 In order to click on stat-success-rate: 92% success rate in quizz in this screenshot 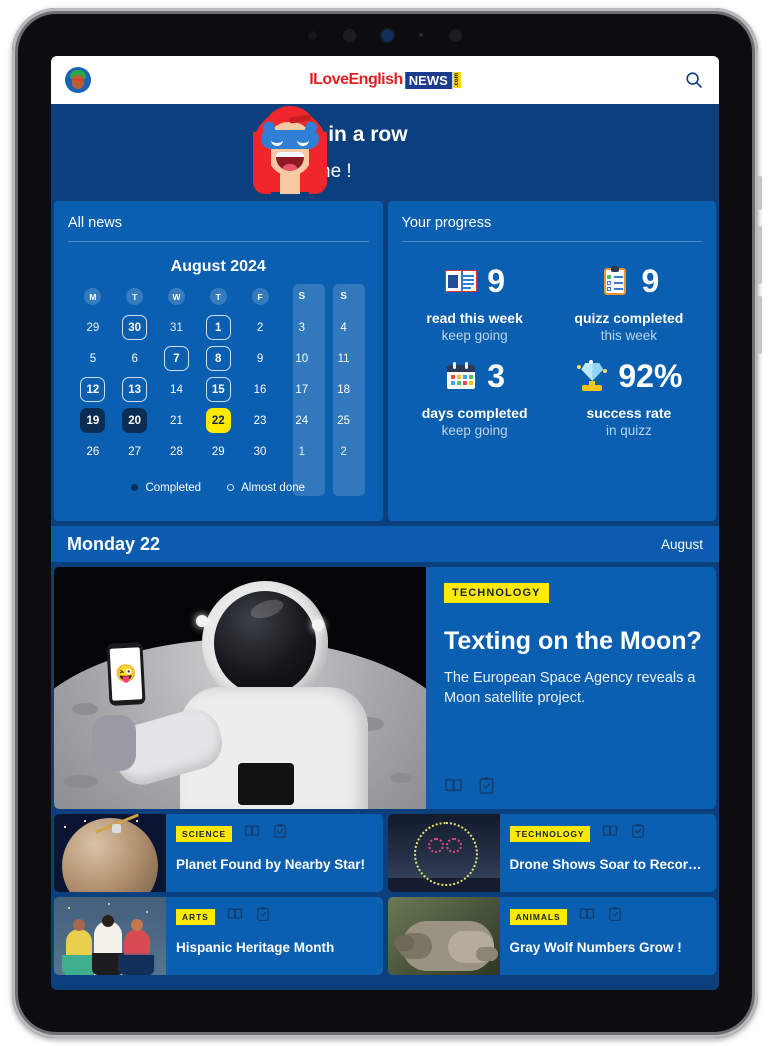, I will do `click(629, 395)`.